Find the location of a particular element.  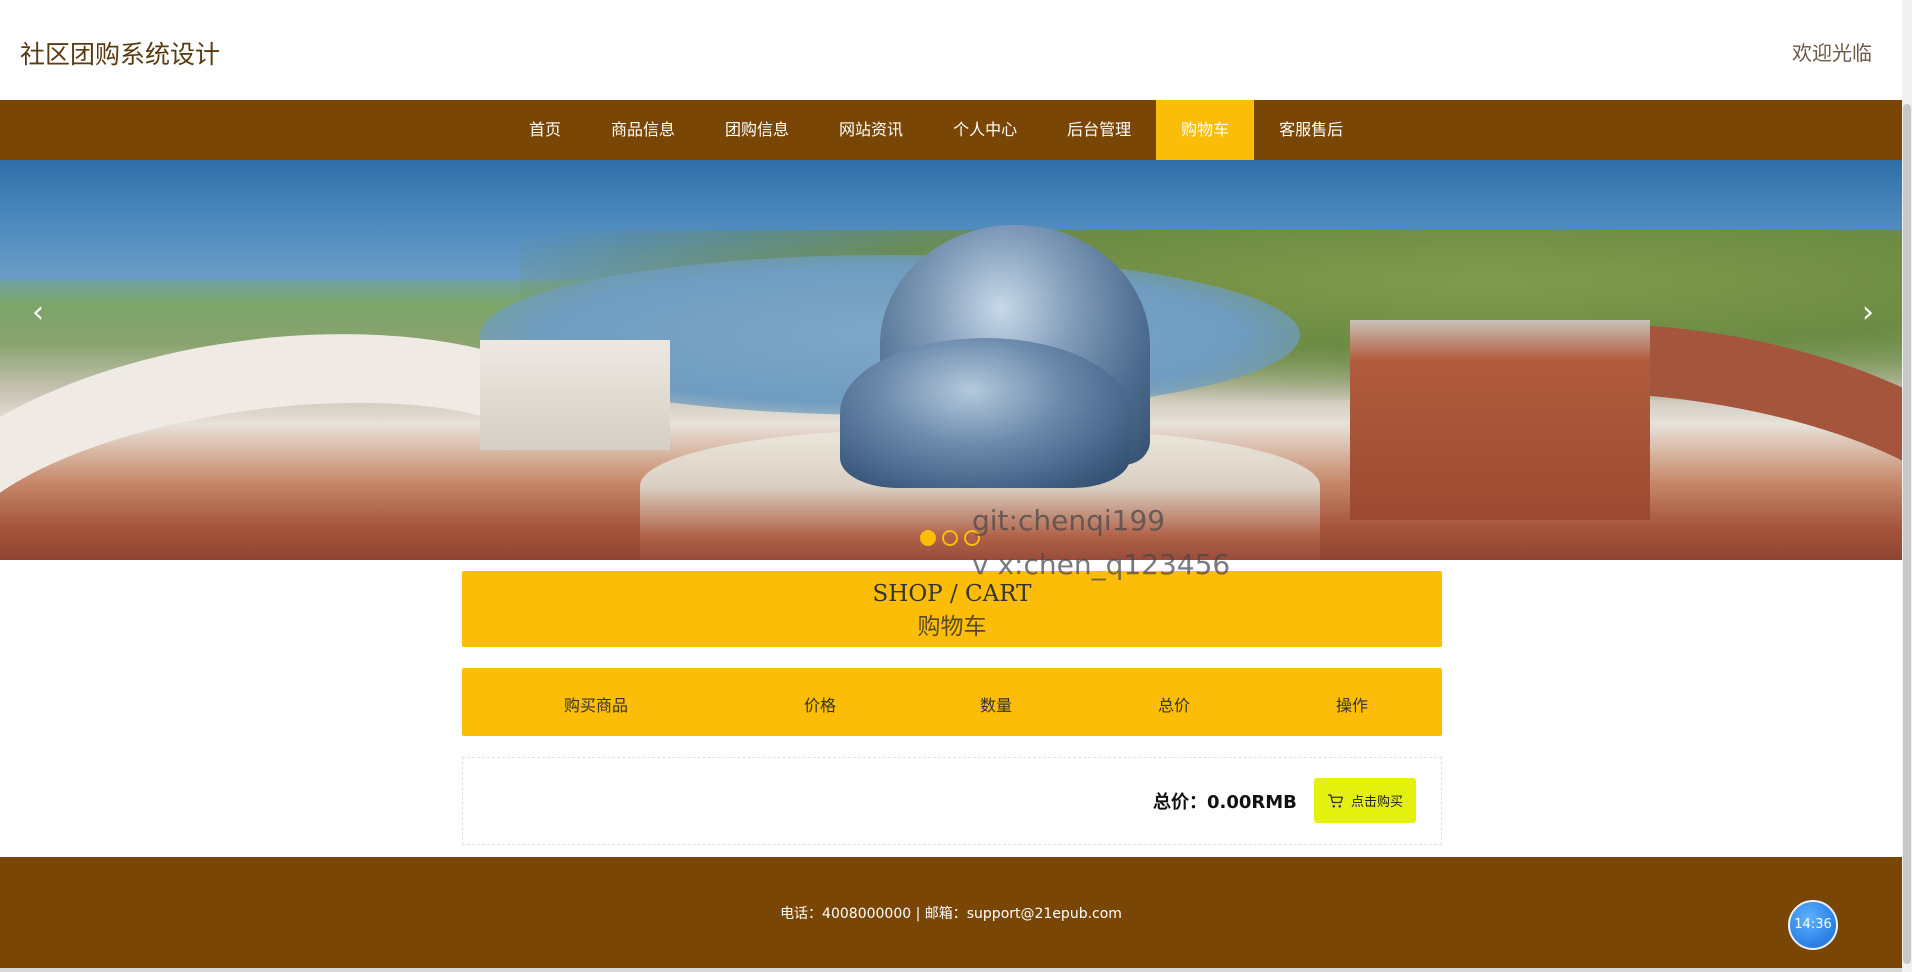

cart-icon is located at coordinates (1335, 800).